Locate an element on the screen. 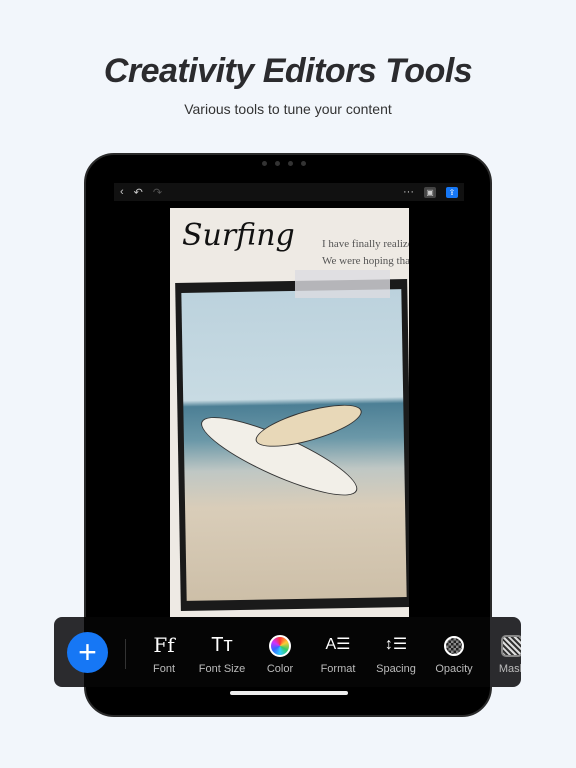  tool-font: Ff Font is located at coordinates (164, 653).